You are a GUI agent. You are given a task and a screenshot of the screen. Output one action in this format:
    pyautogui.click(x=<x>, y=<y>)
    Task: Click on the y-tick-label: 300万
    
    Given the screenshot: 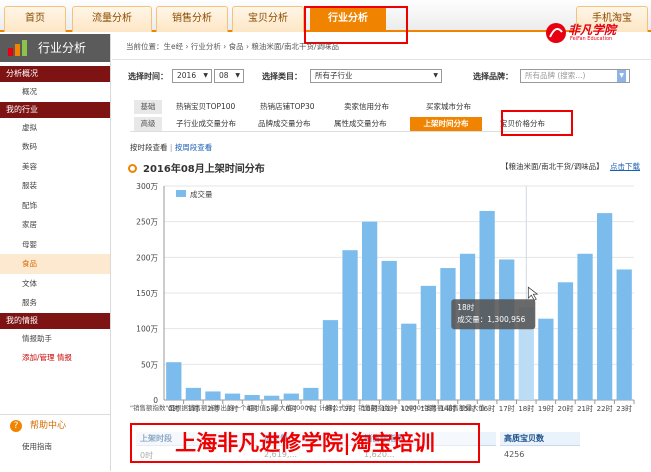 What is the action you would take?
    pyautogui.click(x=147, y=186)
    